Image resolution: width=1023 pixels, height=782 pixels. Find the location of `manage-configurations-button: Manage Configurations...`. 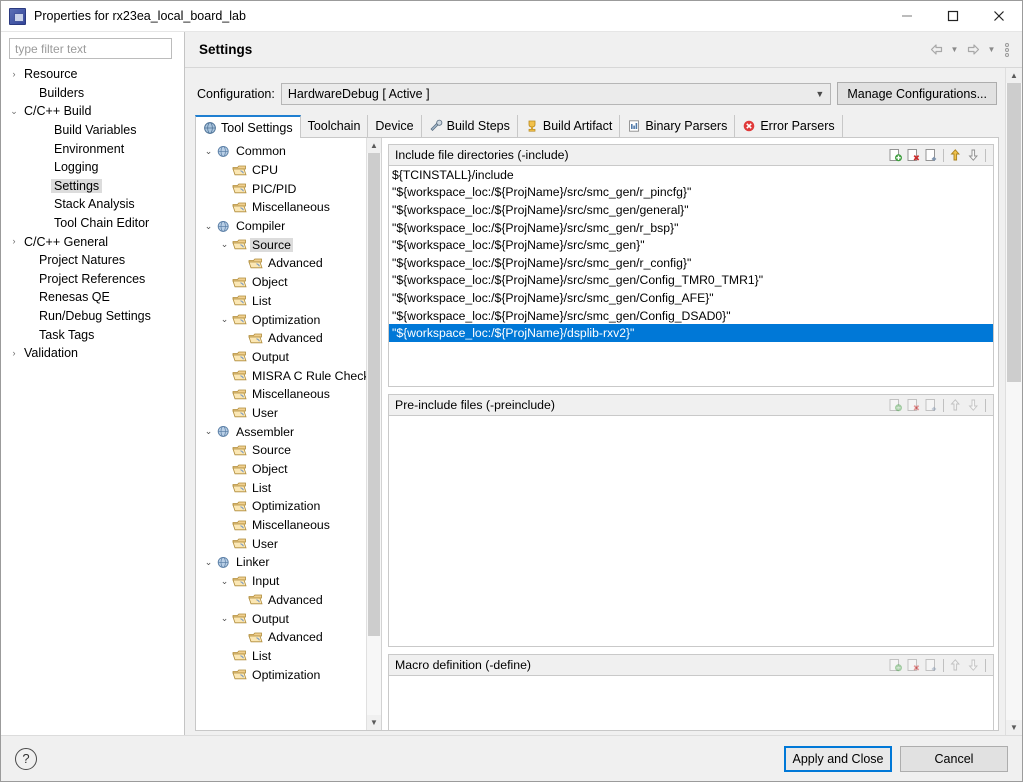

manage-configurations-button: Manage Configurations... is located at coordinates (917, 93).